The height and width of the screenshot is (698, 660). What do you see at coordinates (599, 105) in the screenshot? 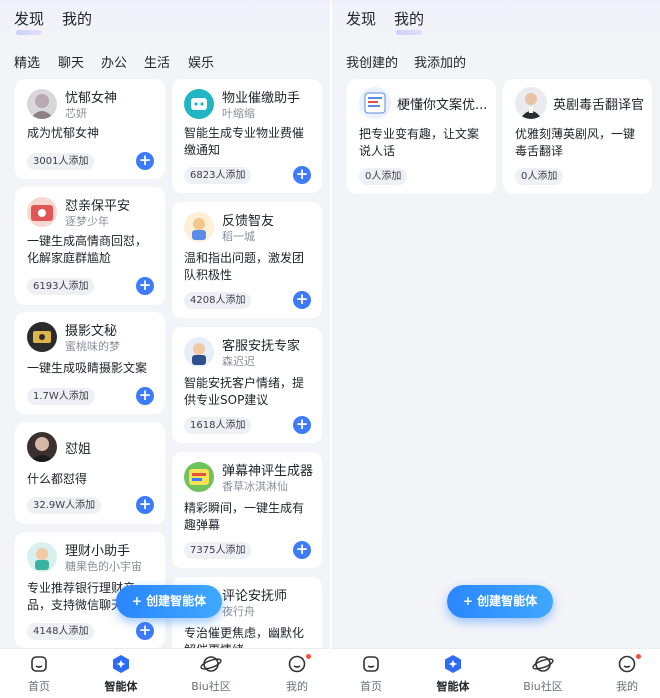
I see `card-title: 英剧毒舌翻译官` at bounding box center [599, 105].